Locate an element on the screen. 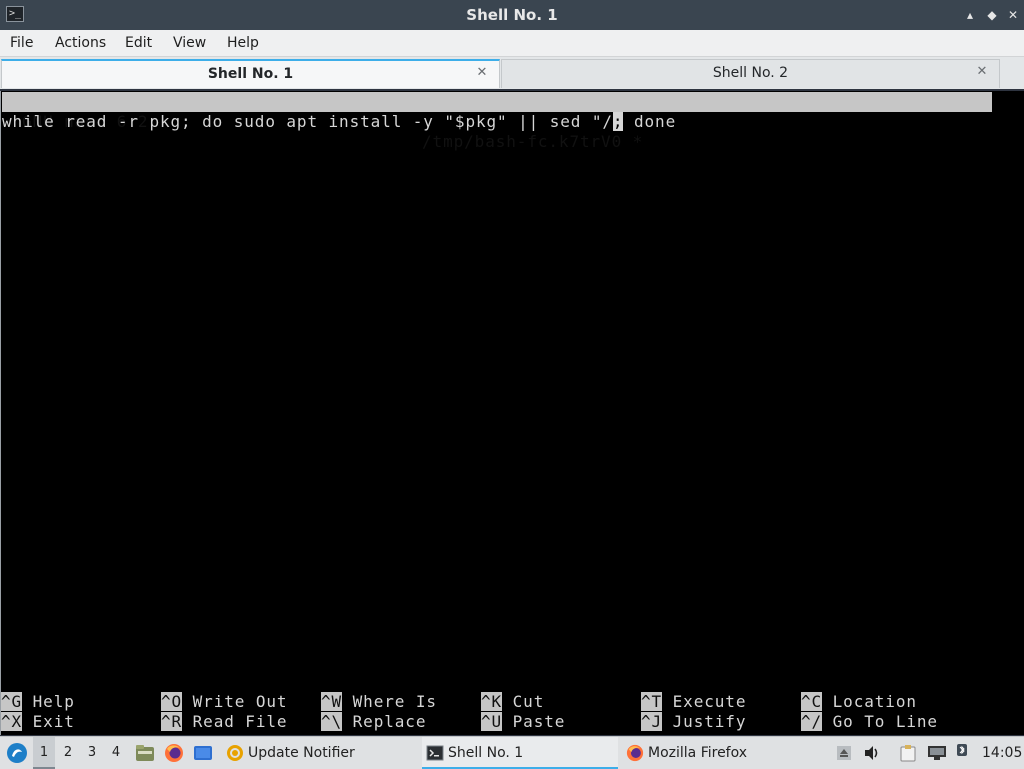 Image resolution: width=1024 pixels, height=769 pixels. shortcut-justify: ^J Justify is located at coordinates (693, 722).